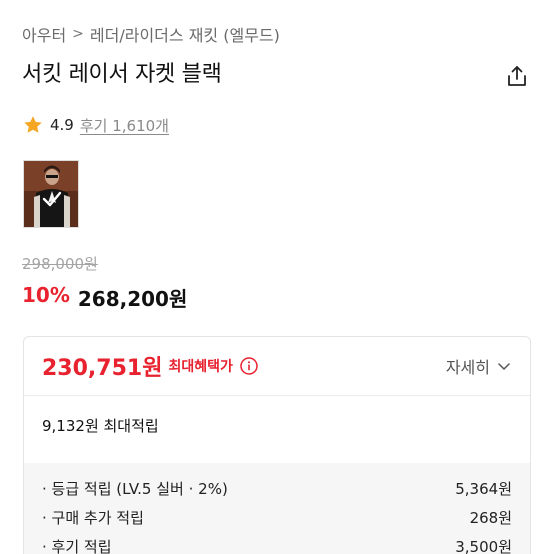 The image size is (554, 554). I want to click on max-benefit-header: 230,751원 최대혜택가 자세히, so click(277, 366).